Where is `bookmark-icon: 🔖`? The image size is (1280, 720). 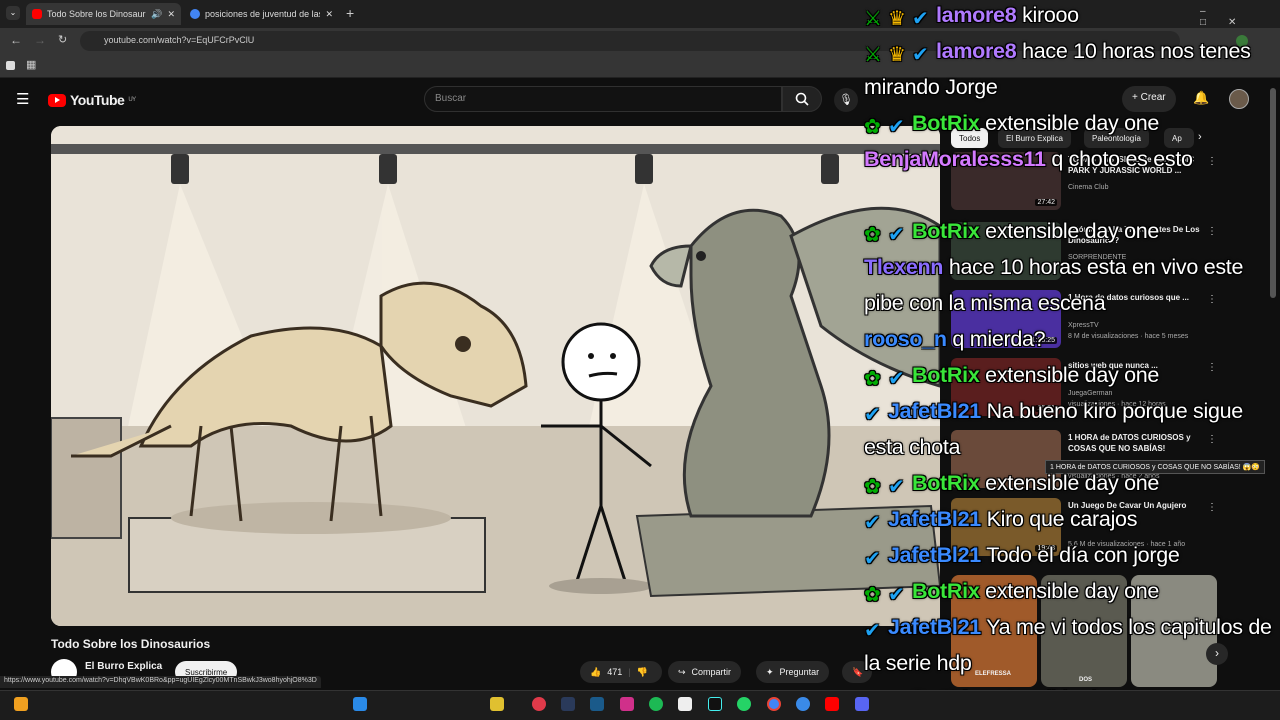
bookmark-icon: 🔖 is located at coordinates (858, 671).